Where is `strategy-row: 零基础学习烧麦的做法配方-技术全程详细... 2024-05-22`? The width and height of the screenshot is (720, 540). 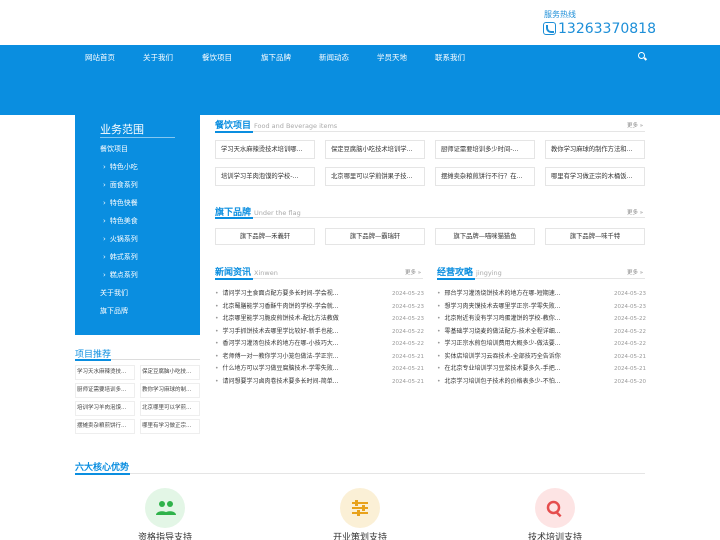 strategy-row: 零基础学习烧麦的做法配方-技术全程详细... 2024-05-22 is located at coordinates (541, 332).